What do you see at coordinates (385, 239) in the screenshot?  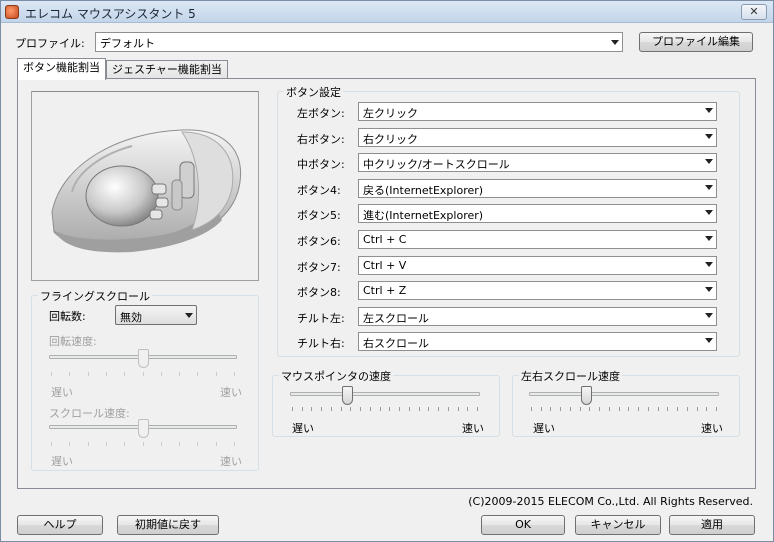 I see `button-setting-value: Ctrl + C` at bounding box center [385, 239].